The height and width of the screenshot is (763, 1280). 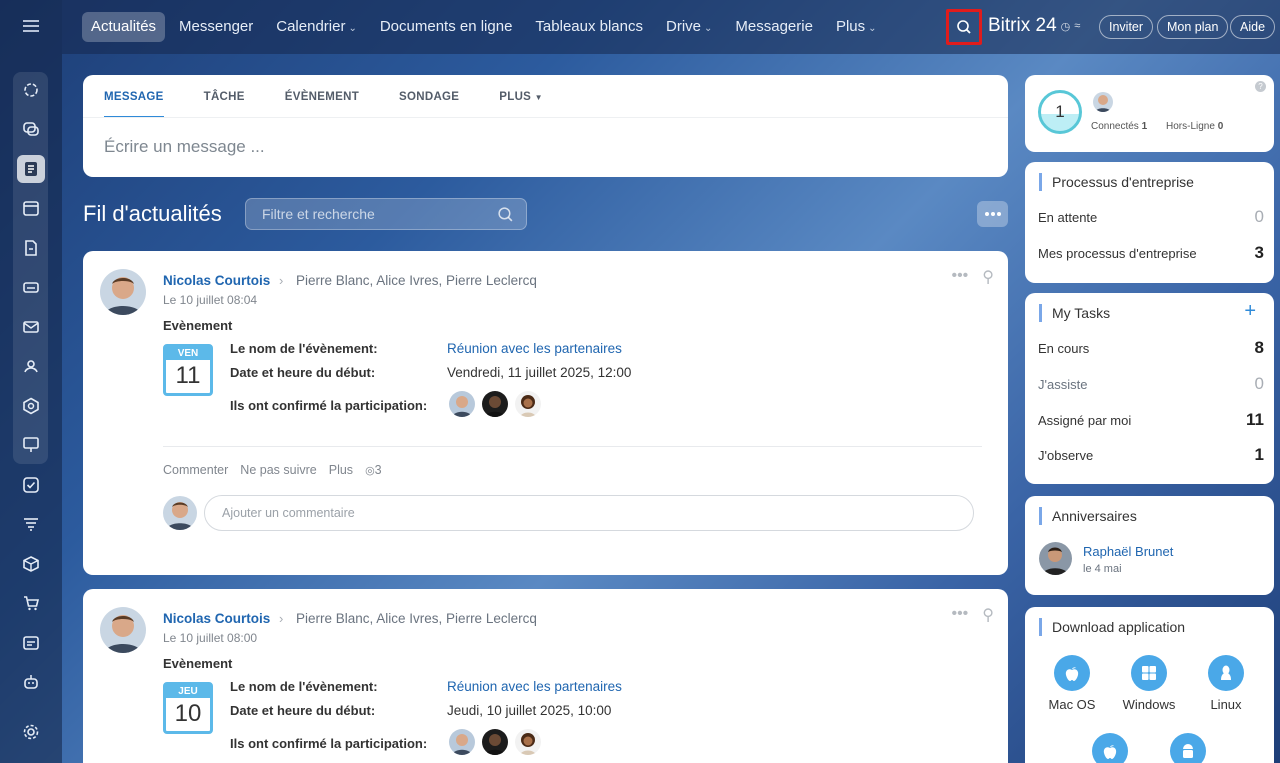 I want to click on download-ios, so click(x=1110, y=748).